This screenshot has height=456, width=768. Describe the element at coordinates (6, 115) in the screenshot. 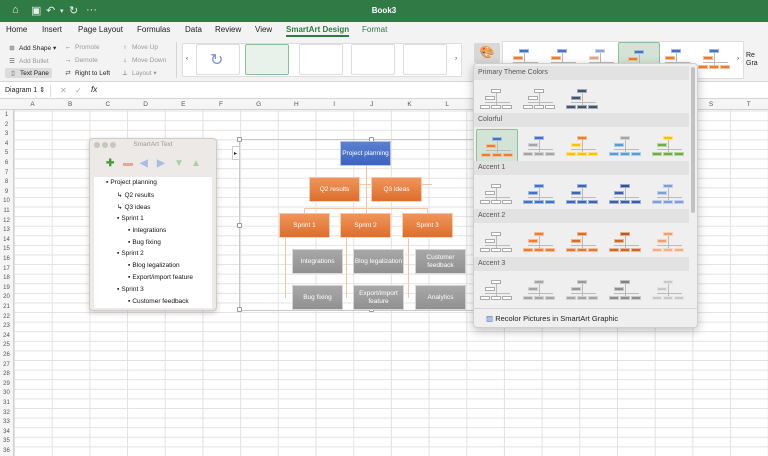

I see `row-header: 1` at that location.